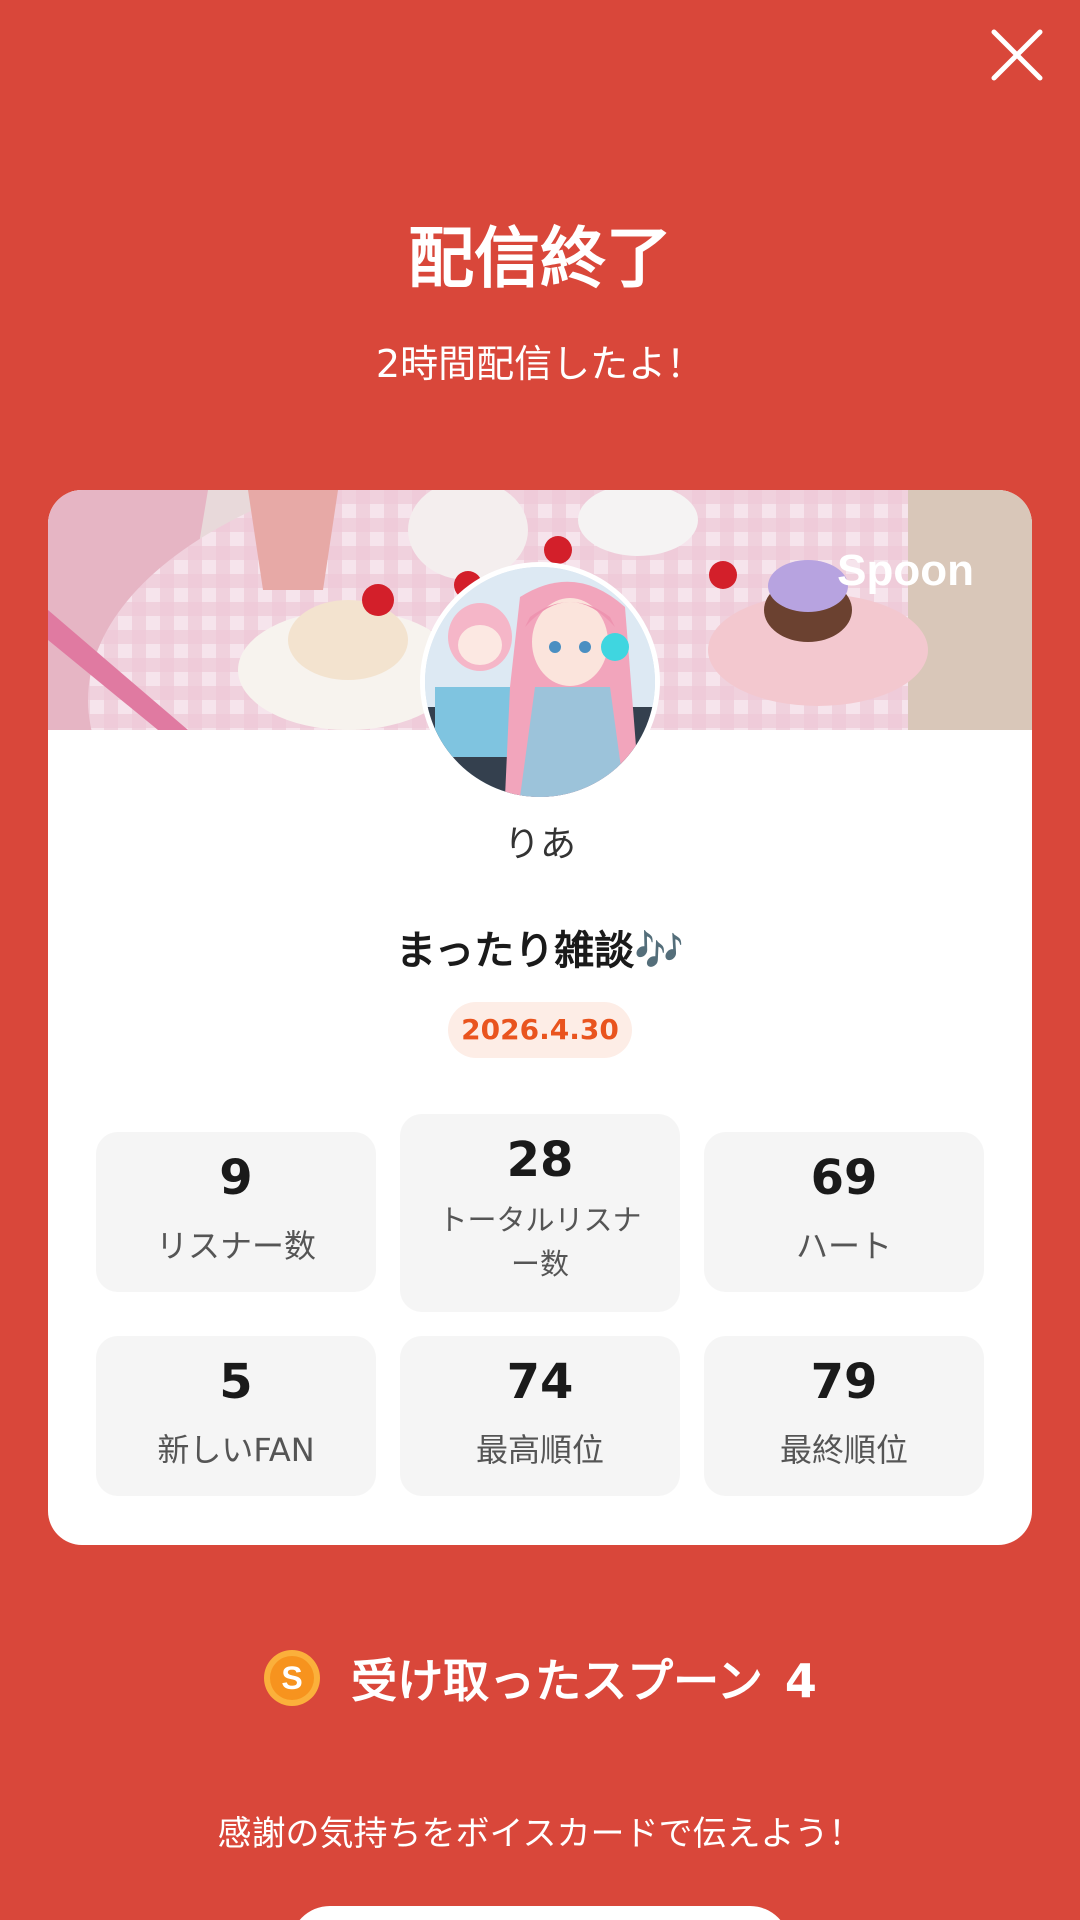 Image resolution: width=1080 pixels, height=1920 pixels. Describe the element at coordinates (844, 1178) in the screenshot. I see `stat-value: 69` at that location.